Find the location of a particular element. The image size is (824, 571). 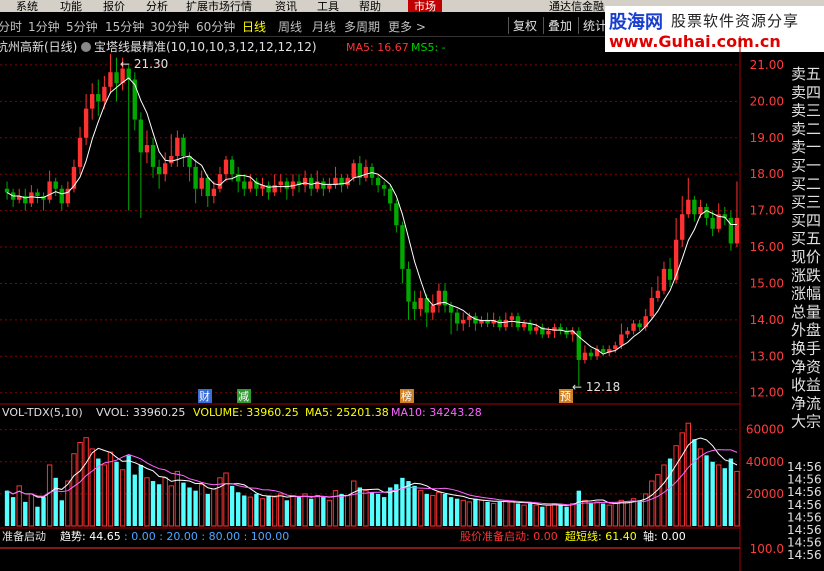

quote-field-label: 卖五 is located at coordinates (806, 74).